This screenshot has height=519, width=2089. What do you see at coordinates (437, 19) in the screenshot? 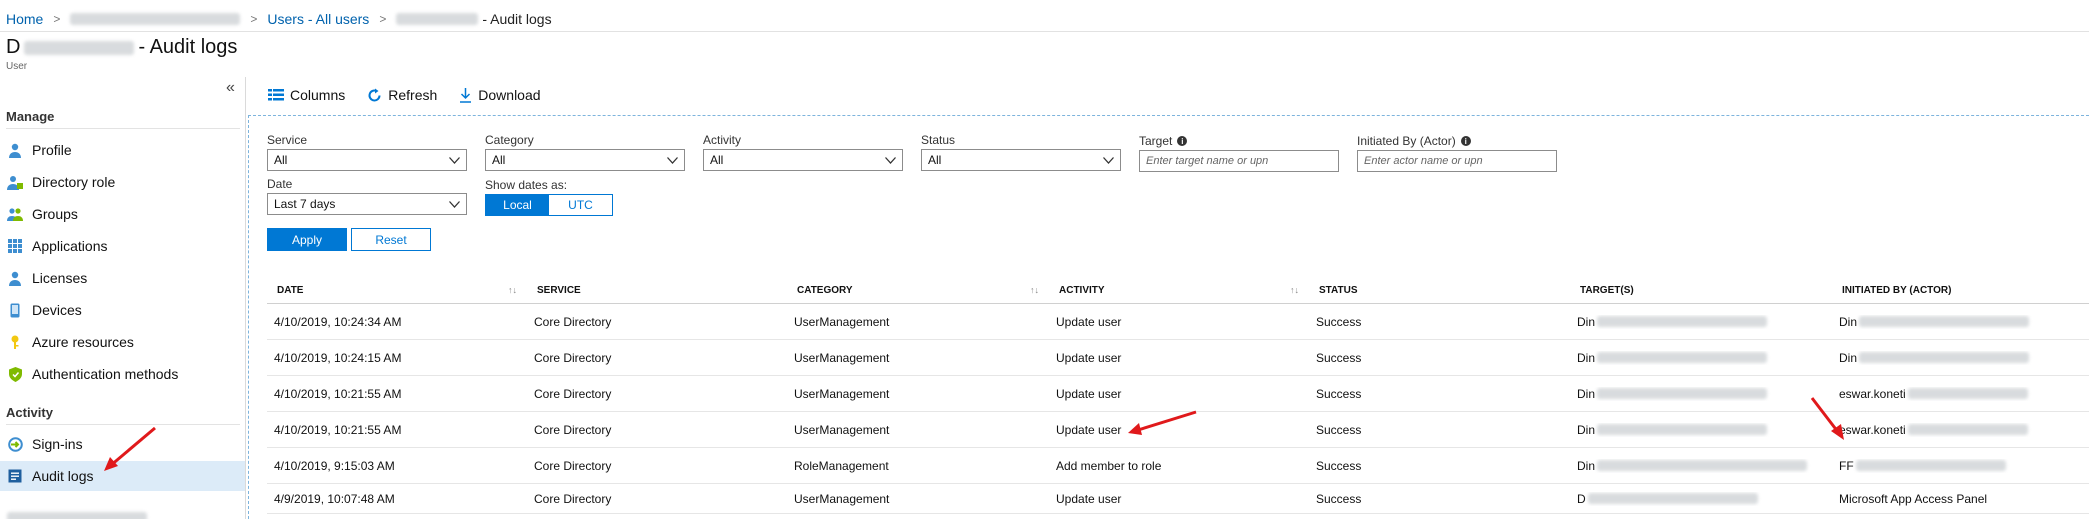
I see `breadcrumb-blurred-user` at bounding box center [437, 19].